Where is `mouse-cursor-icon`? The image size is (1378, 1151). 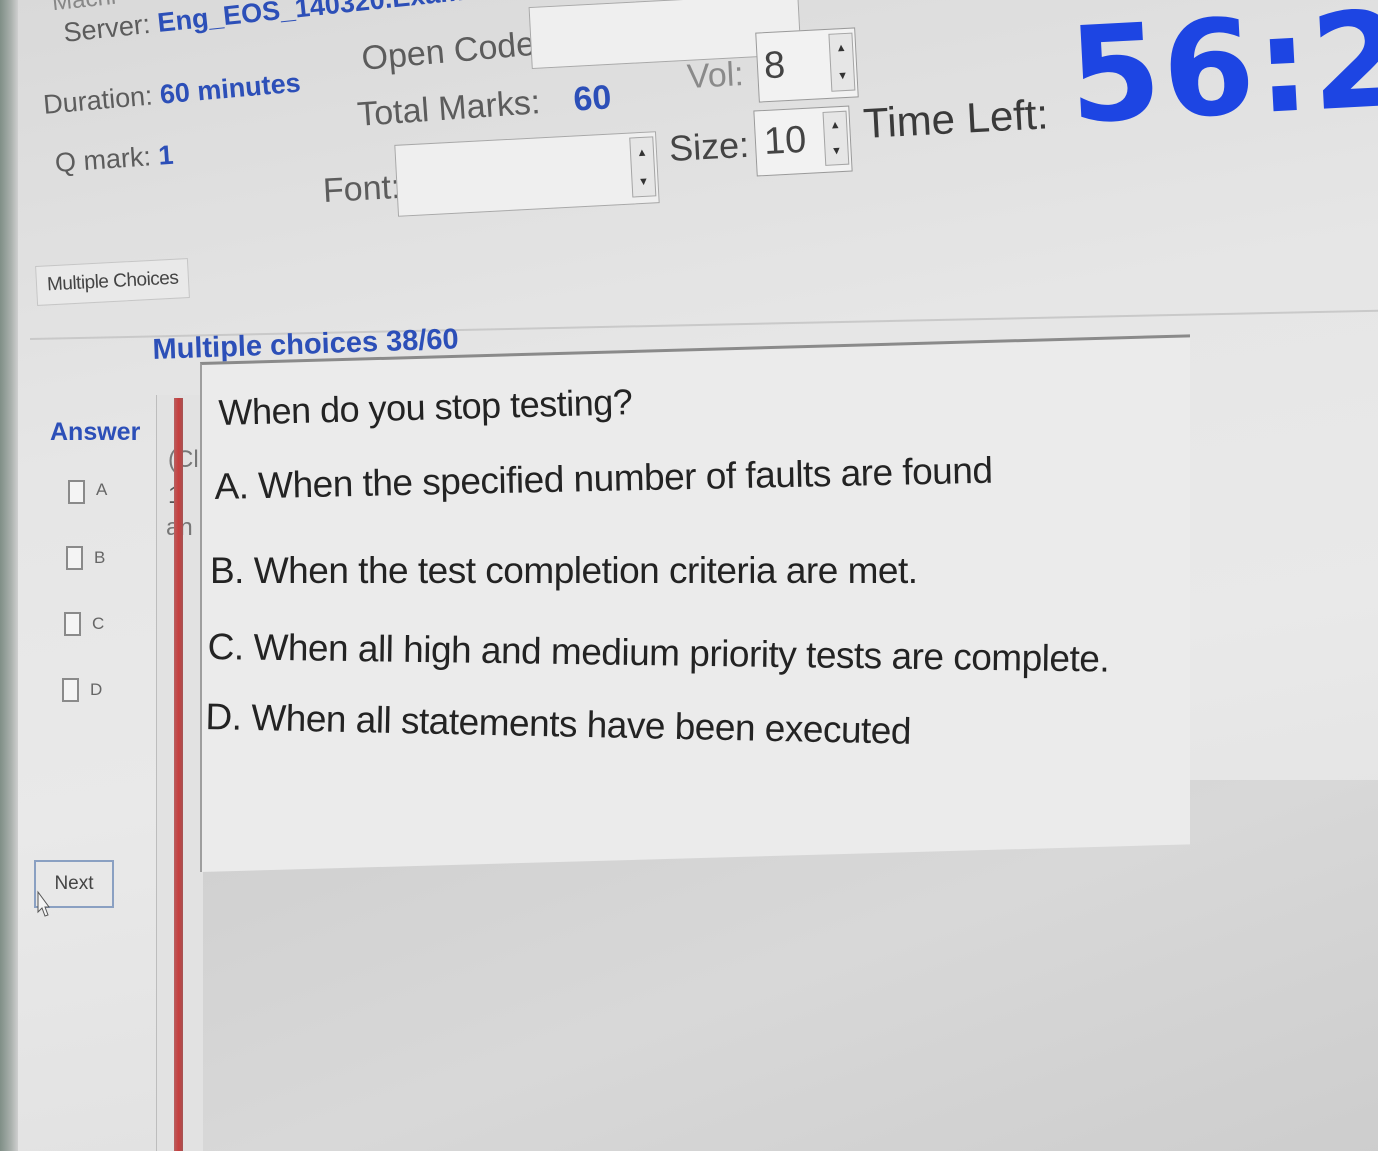
mouse-cursor-icon is located at coordinates (43, 903).